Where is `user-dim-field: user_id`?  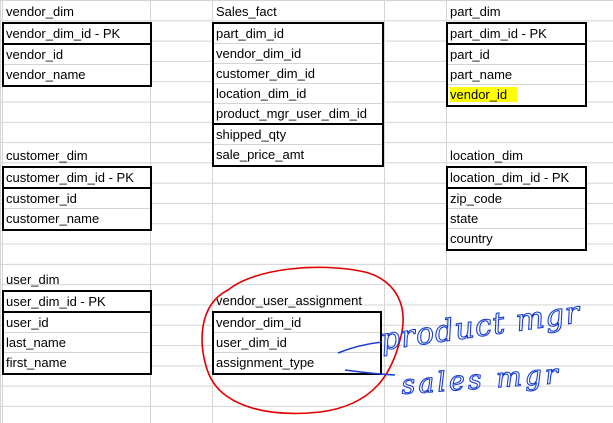 user-dim-field: user_id is located at coordinates (77, 323).